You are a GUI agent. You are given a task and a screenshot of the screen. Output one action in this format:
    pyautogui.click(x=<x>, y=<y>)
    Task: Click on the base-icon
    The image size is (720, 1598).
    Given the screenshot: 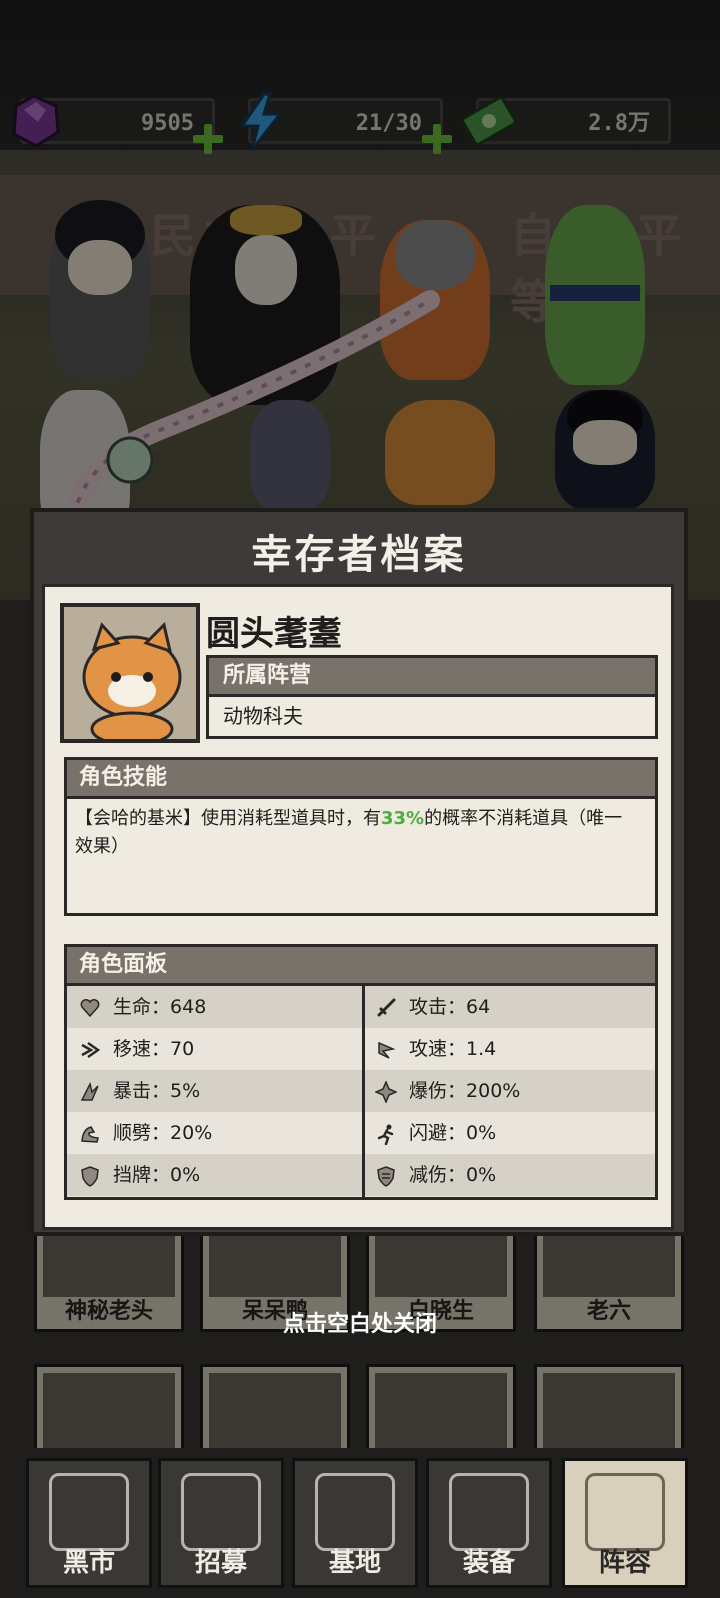 What is the action you would take?
    pyautogui.click(x=355, y=1512)
    